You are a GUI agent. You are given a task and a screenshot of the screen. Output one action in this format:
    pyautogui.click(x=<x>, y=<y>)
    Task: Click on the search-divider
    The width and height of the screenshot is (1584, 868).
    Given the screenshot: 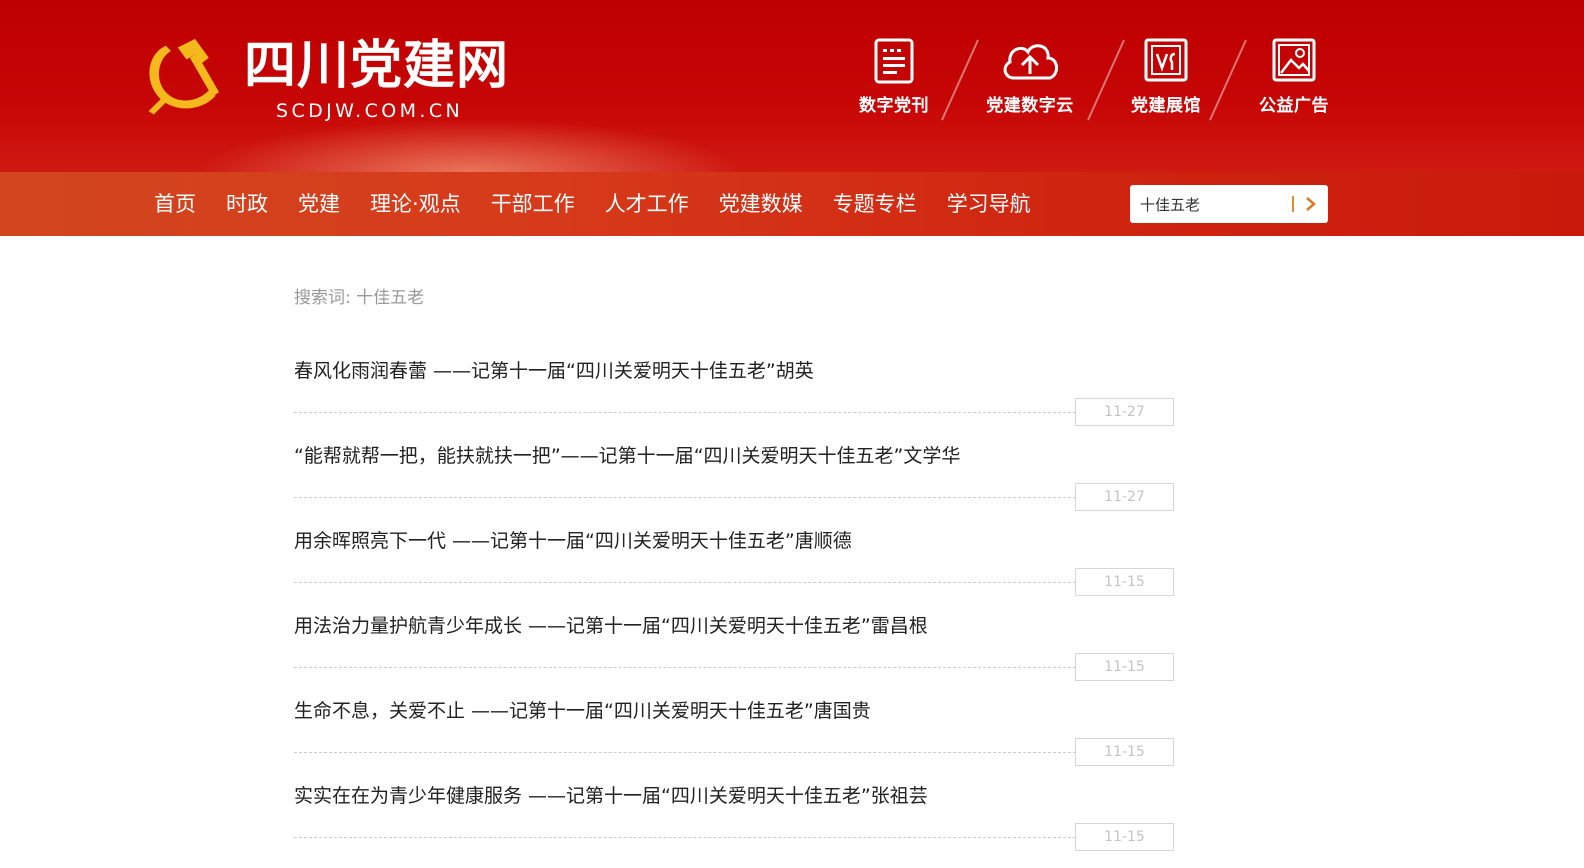 What is the action you would take?
    pyautogui.click(x=1293, y=204)
    